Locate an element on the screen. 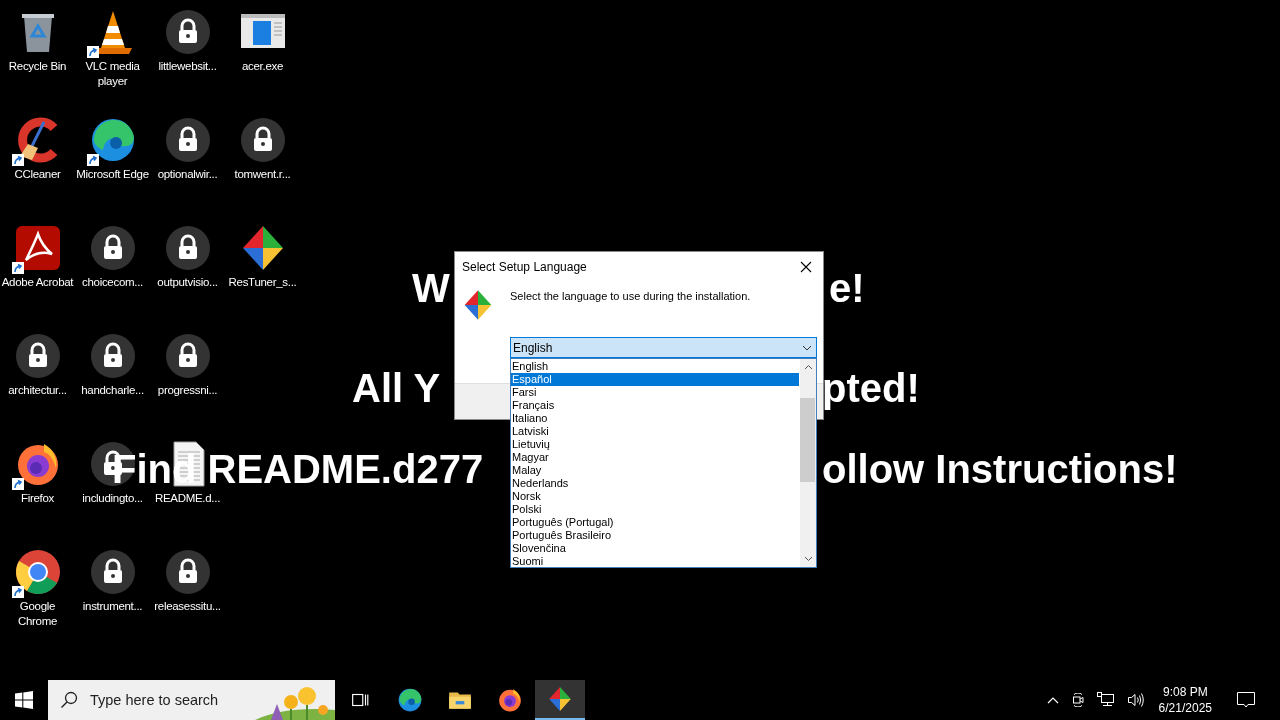  scrollbar is located at coordinates (808, 463).